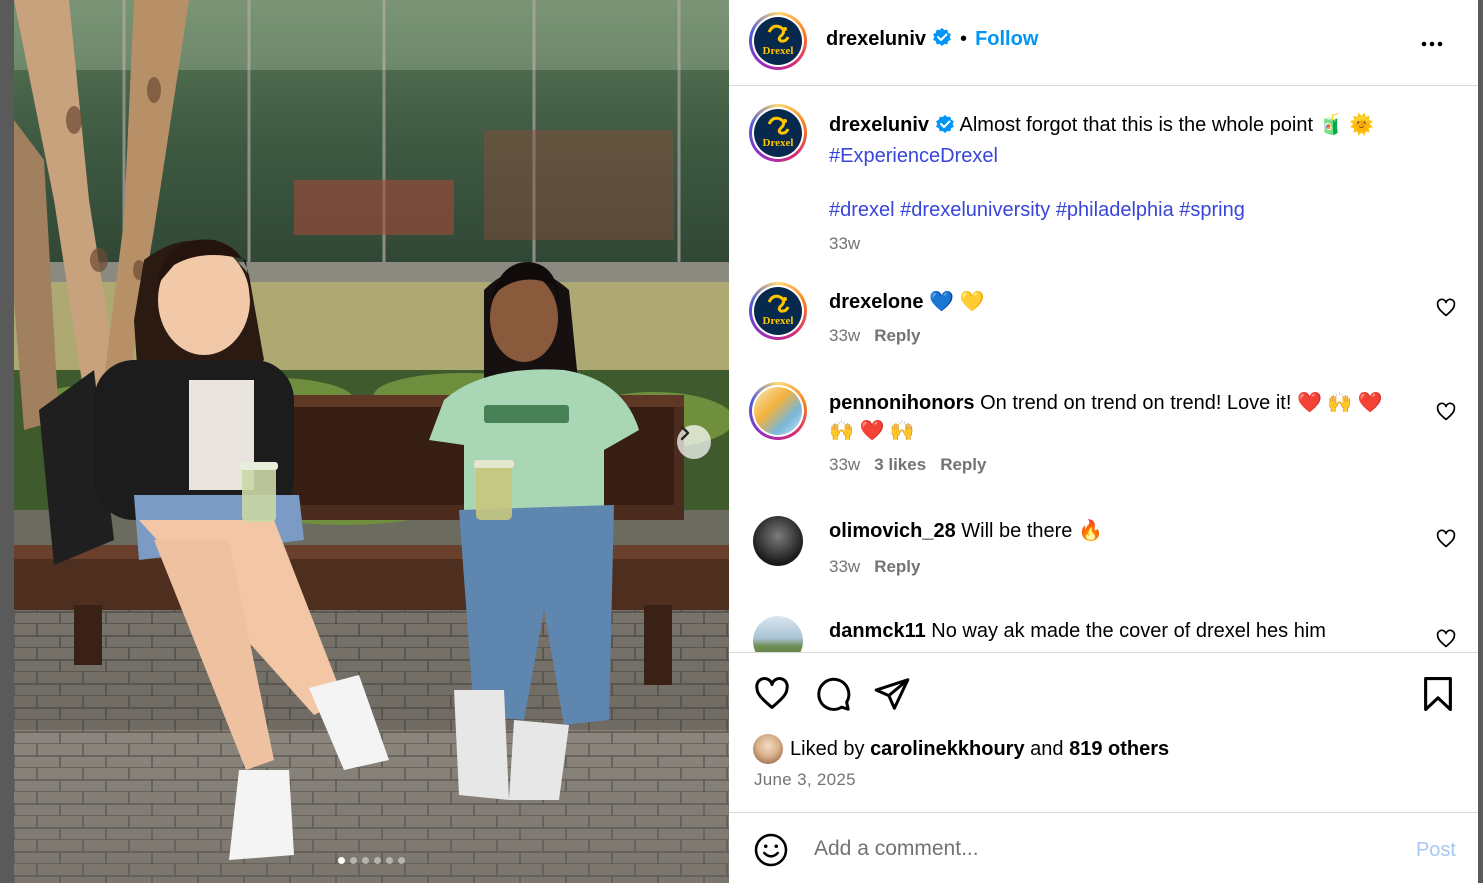  I want to click on comment-username: drexelone, so click(876, 302).